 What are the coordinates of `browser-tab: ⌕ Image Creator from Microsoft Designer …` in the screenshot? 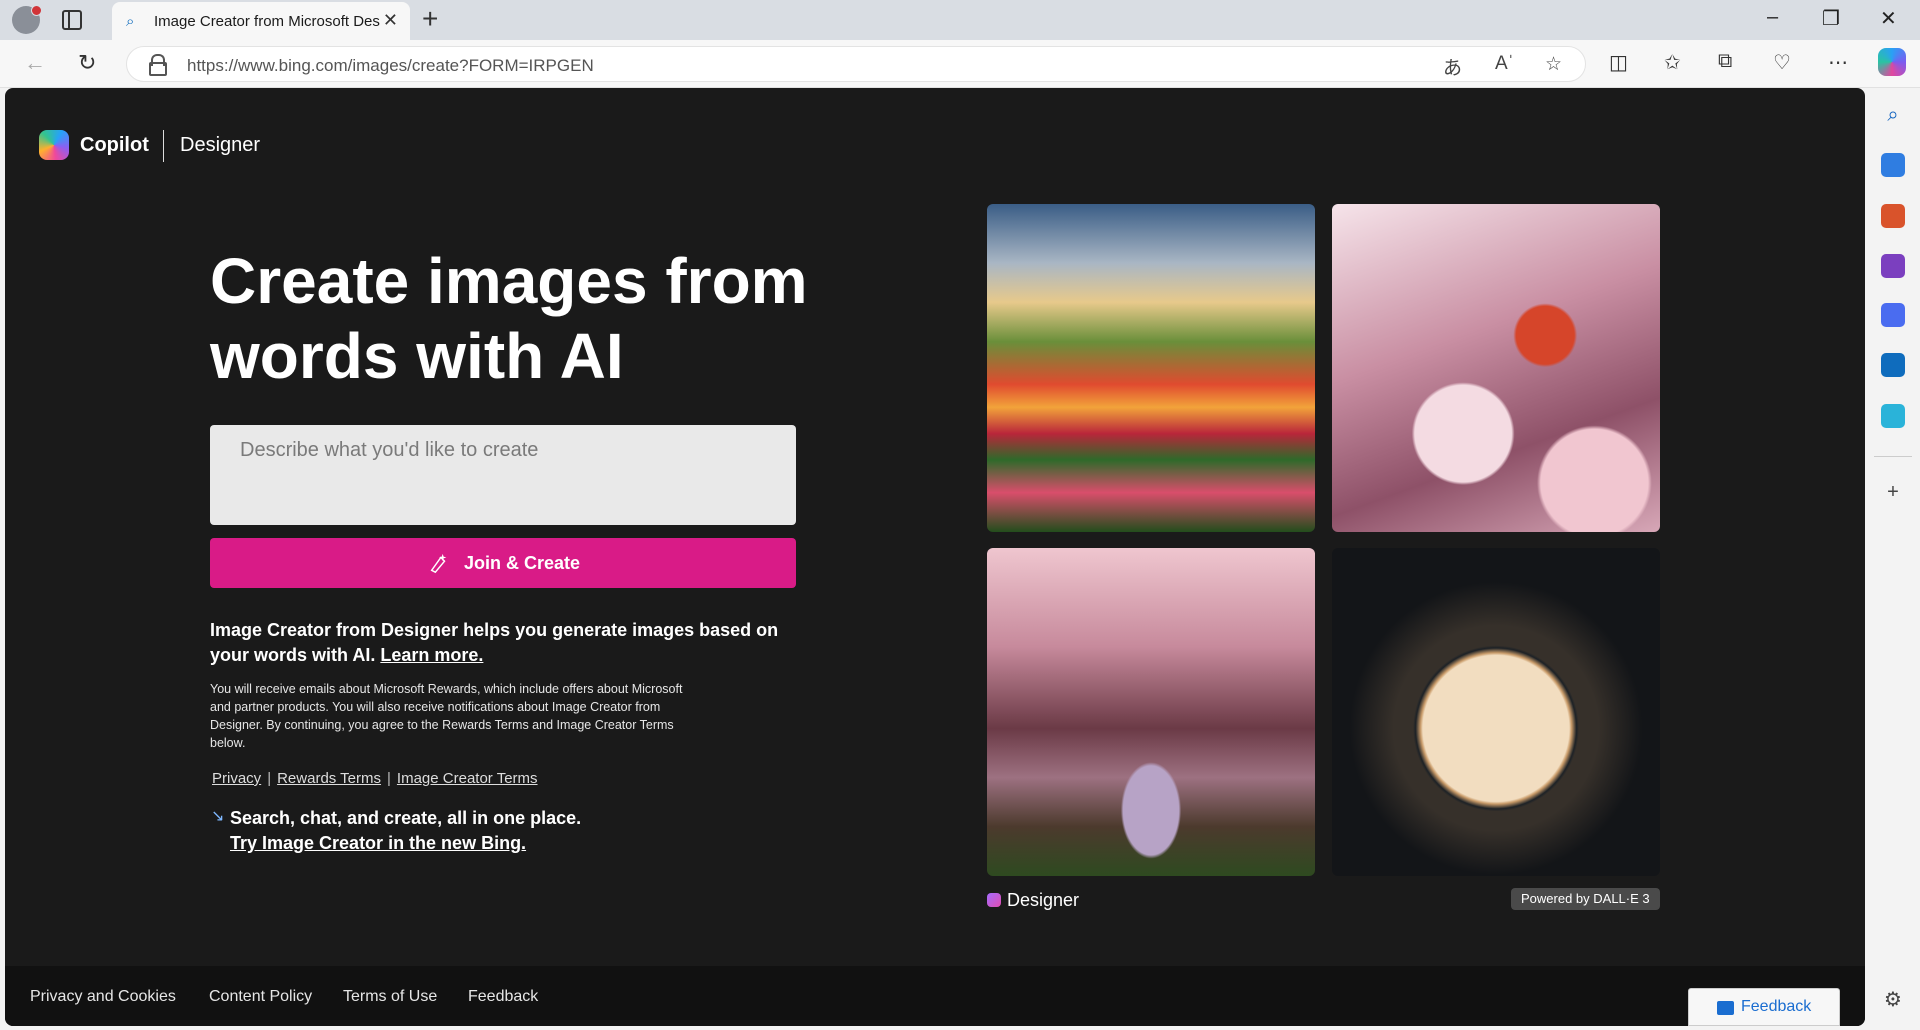 It's located at (261, 21).